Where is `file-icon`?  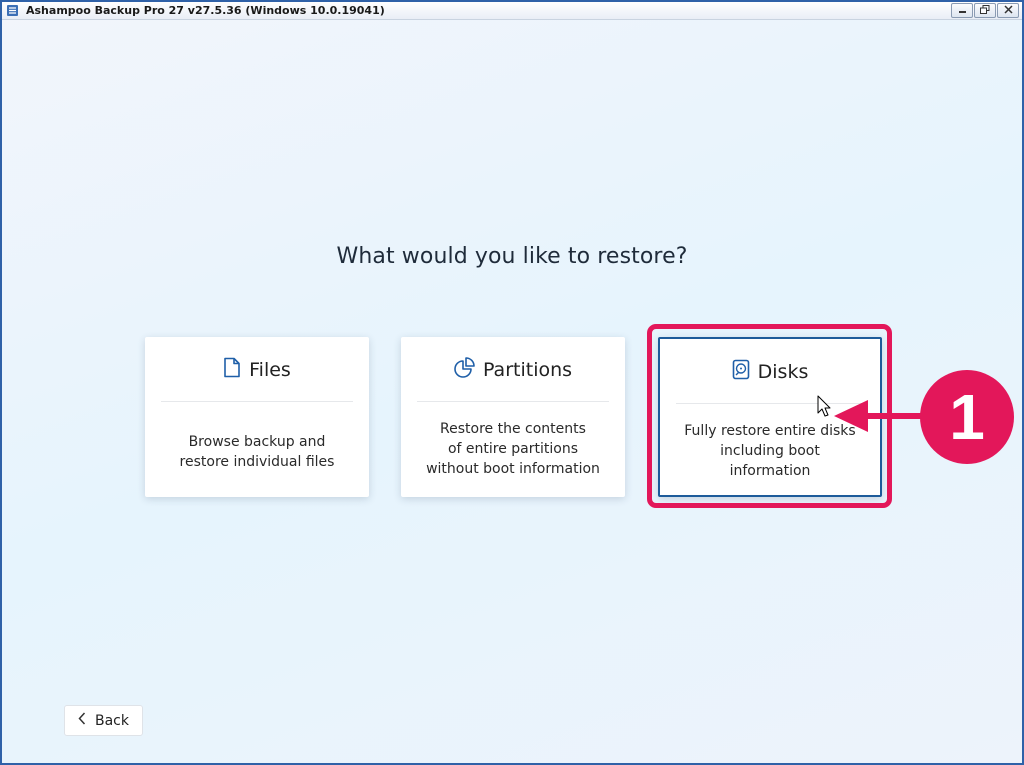
file-icon is located at coordinates (232, 370).